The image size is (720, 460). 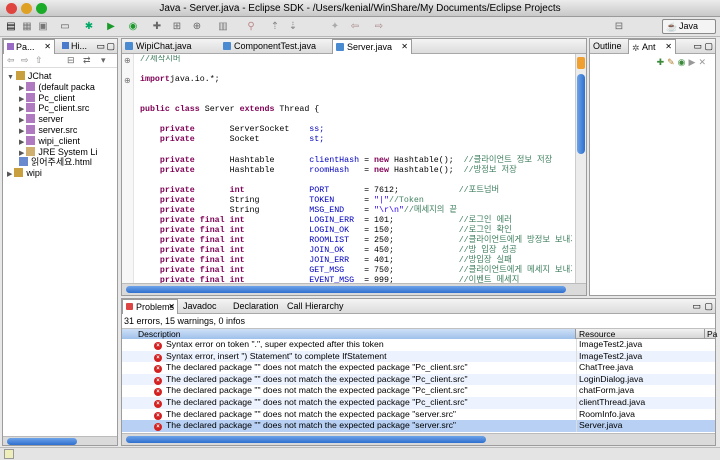 What do you see at coordinates (334, 271) in the screenshot?
I see `code-token: GET_MSG` at bounding box center [334, 271].